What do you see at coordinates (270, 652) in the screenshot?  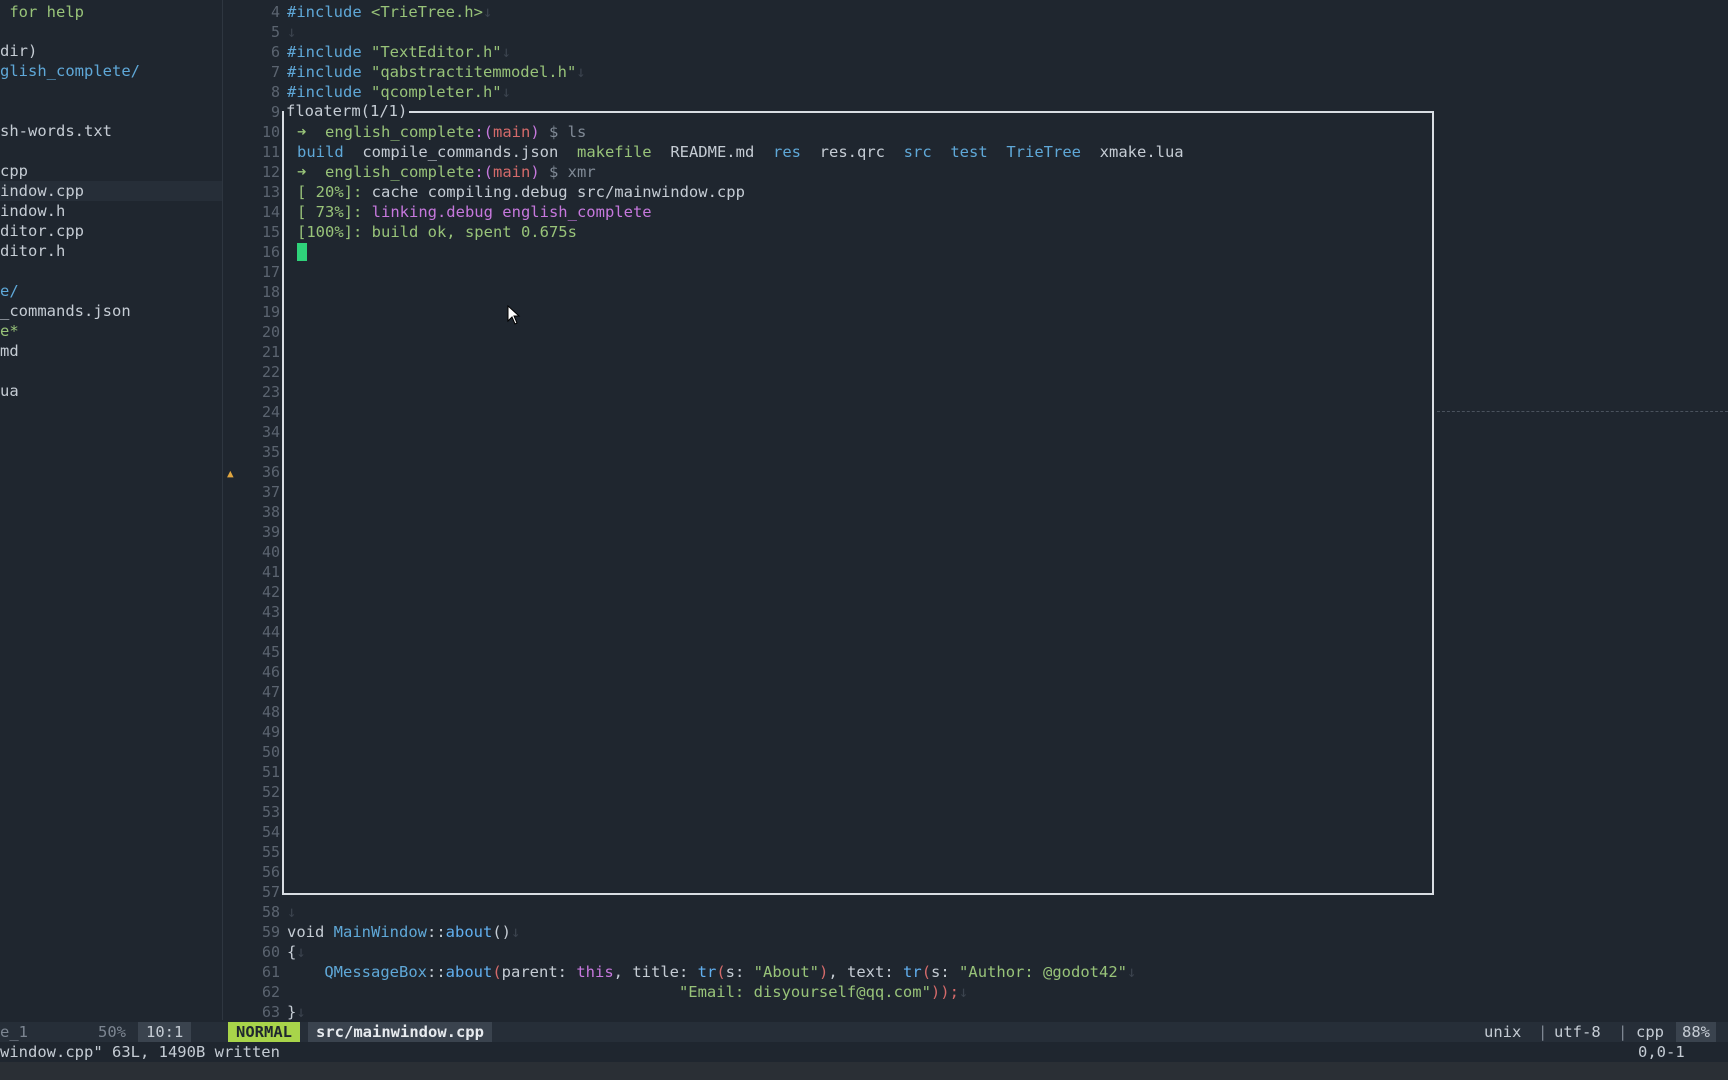 I see `line-number: 45` at bounding box center [270, 652].